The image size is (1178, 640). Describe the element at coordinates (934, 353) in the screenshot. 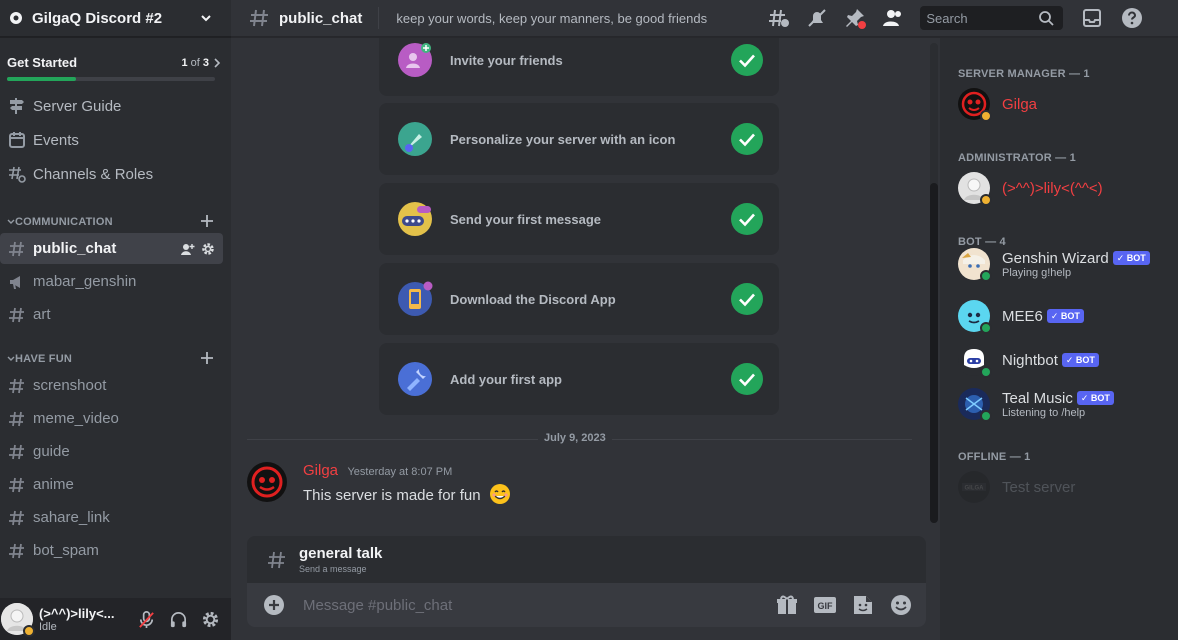

I see `scrollbar-thumb` at that location.